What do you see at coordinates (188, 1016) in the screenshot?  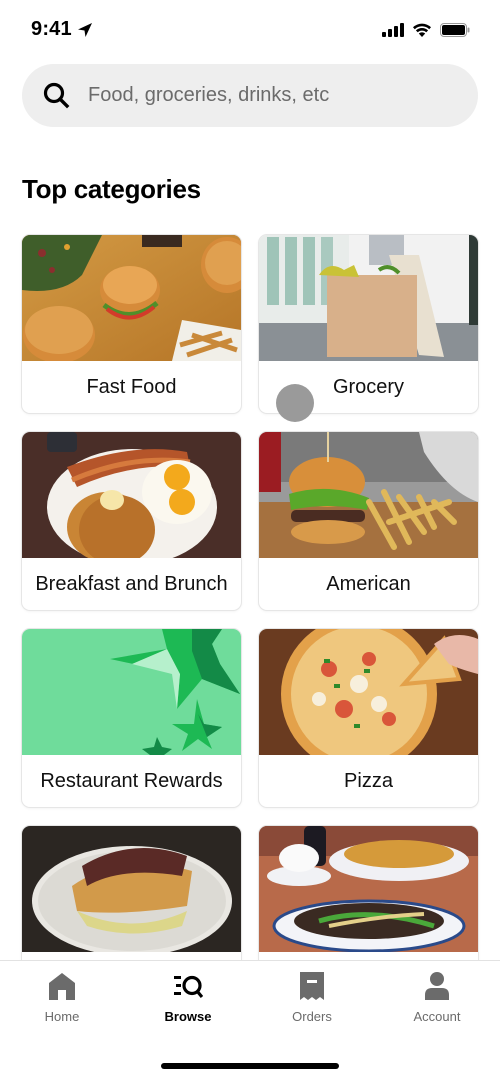 I see `tab-label: Browse` at bounding box center [188, 1016].